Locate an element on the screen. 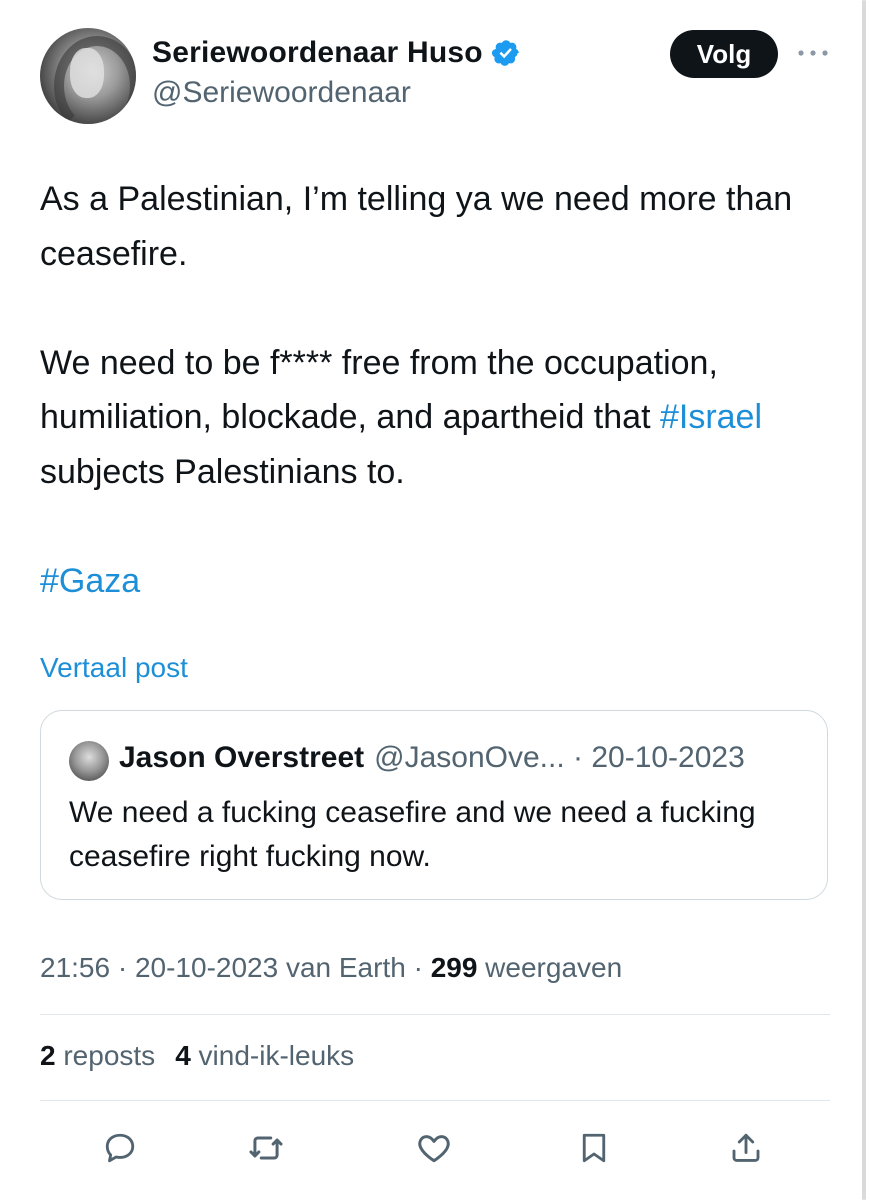  share-button is located at coordinates (746, 1148).